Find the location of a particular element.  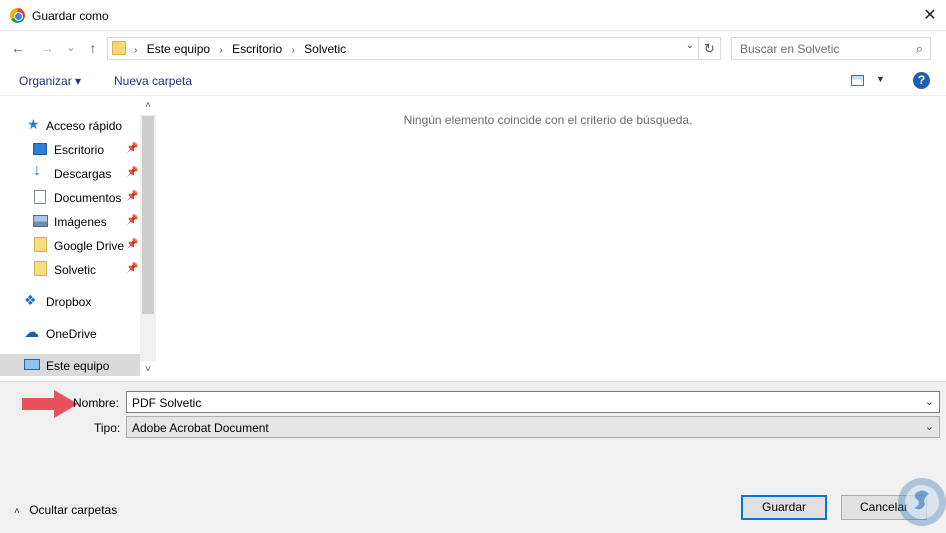

sidebar-item-dropbox: ❖ Dropbox is located at coordinates (70, 301).